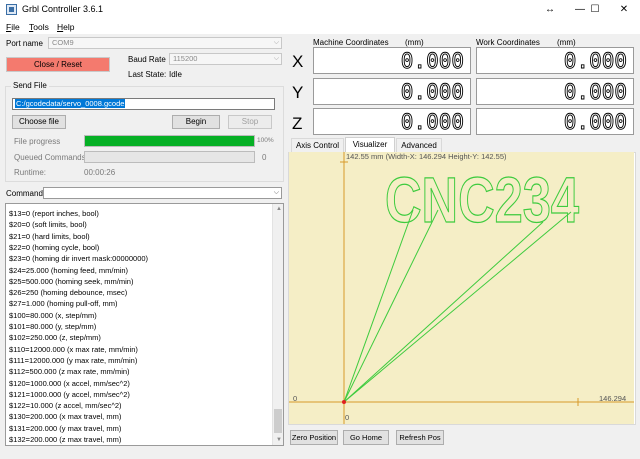 The image size is (640, 459). I want to click on axis-y-label: Y, so click(298, 92).